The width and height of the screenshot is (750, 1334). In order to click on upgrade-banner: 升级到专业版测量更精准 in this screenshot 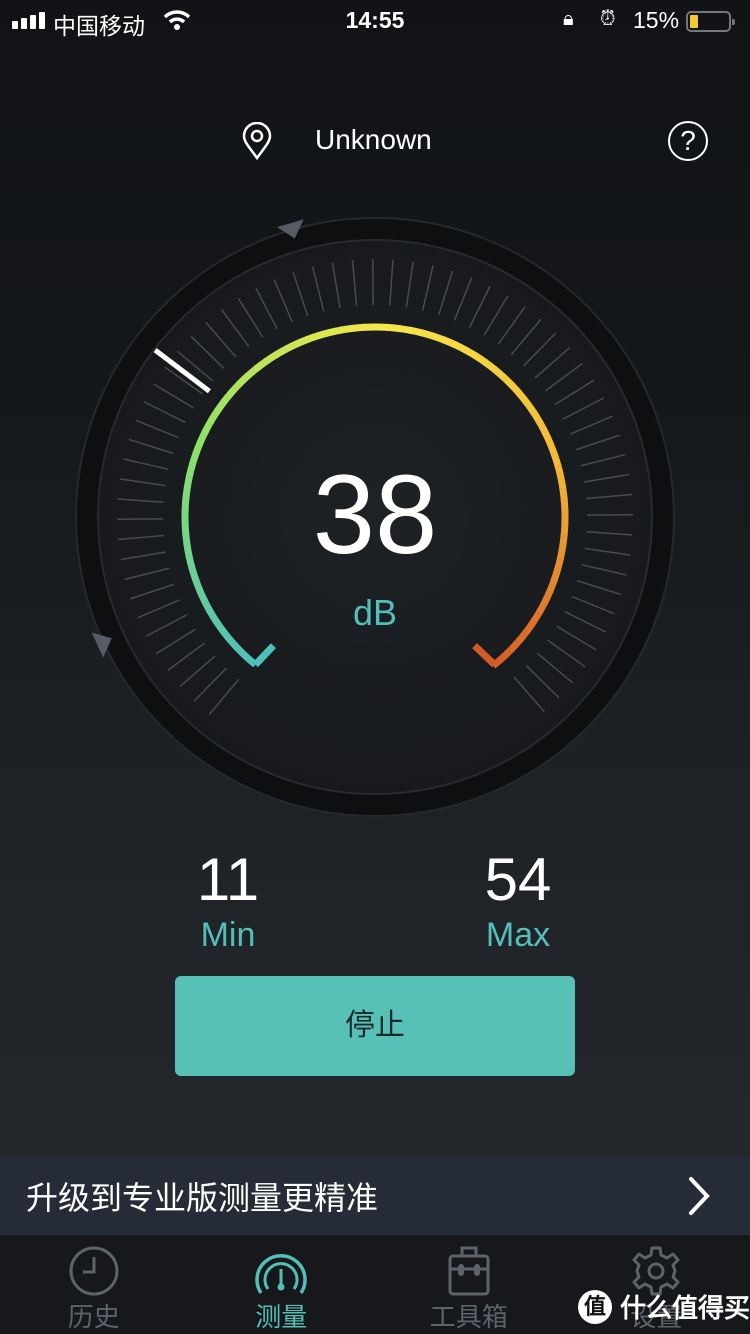, I will do `click(375, 1196)`.